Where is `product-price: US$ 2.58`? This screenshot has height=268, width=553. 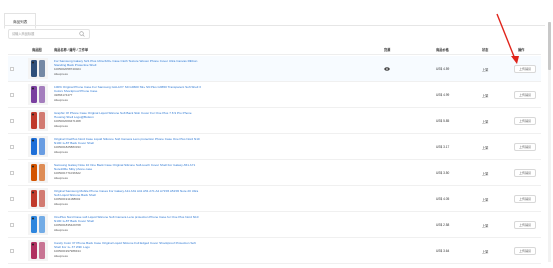
product-price: US$ 2.58 is located at coordinates (443, 225).